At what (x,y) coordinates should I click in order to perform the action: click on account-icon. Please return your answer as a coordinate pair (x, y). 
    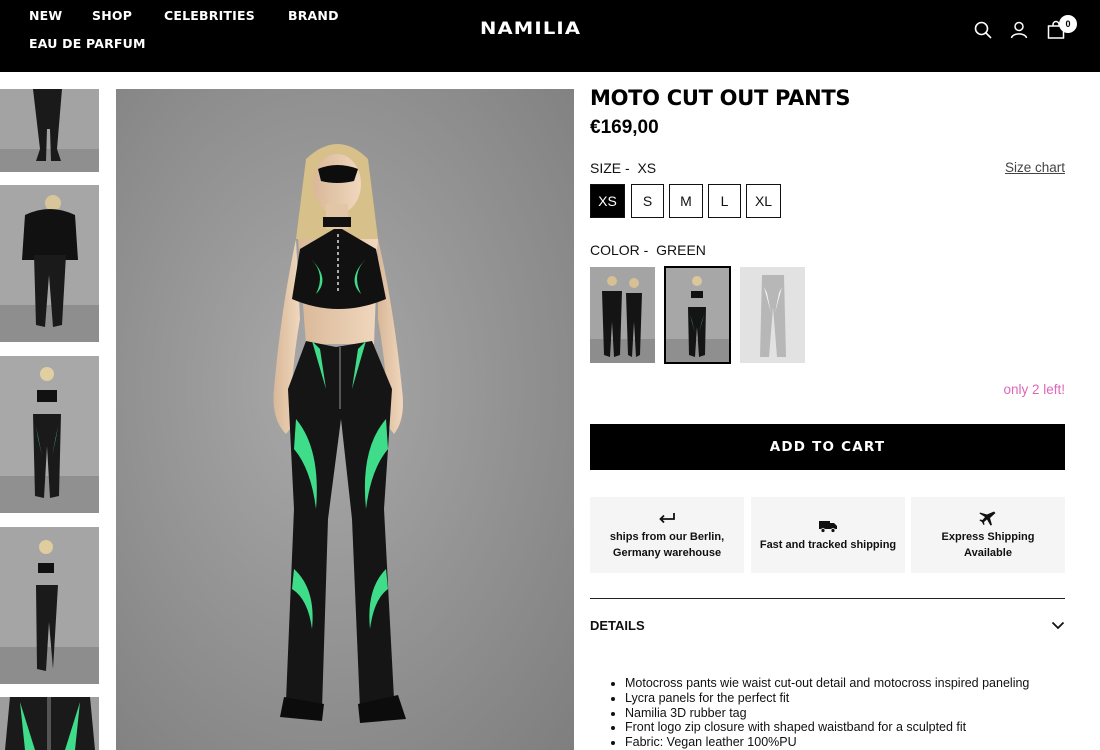
    Looking at the image, I should click on (1019, 30).